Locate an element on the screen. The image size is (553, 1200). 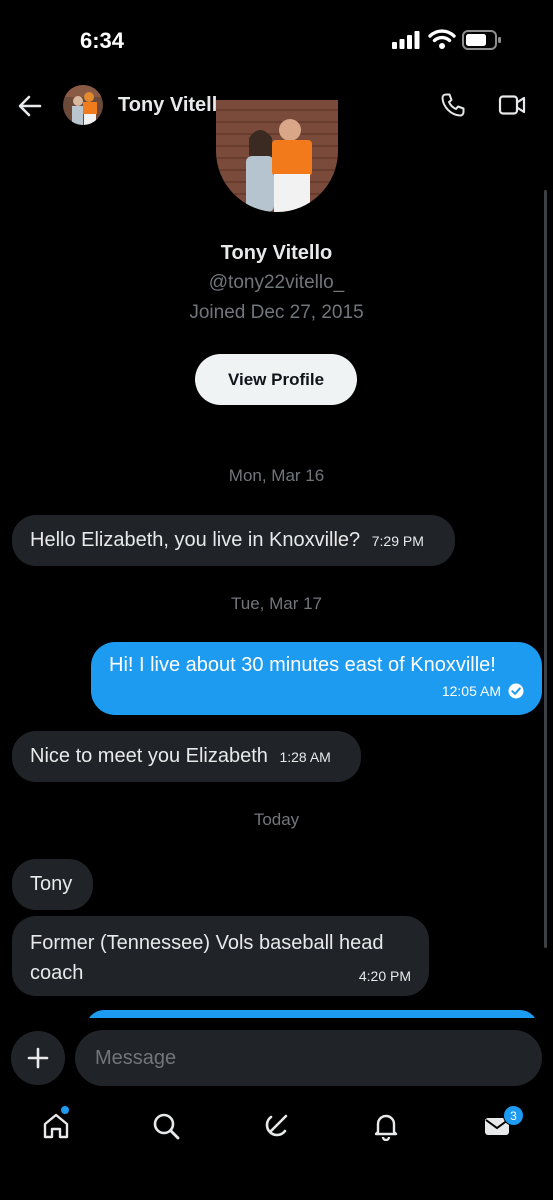
message-input is located at coordinates (308, 1058).